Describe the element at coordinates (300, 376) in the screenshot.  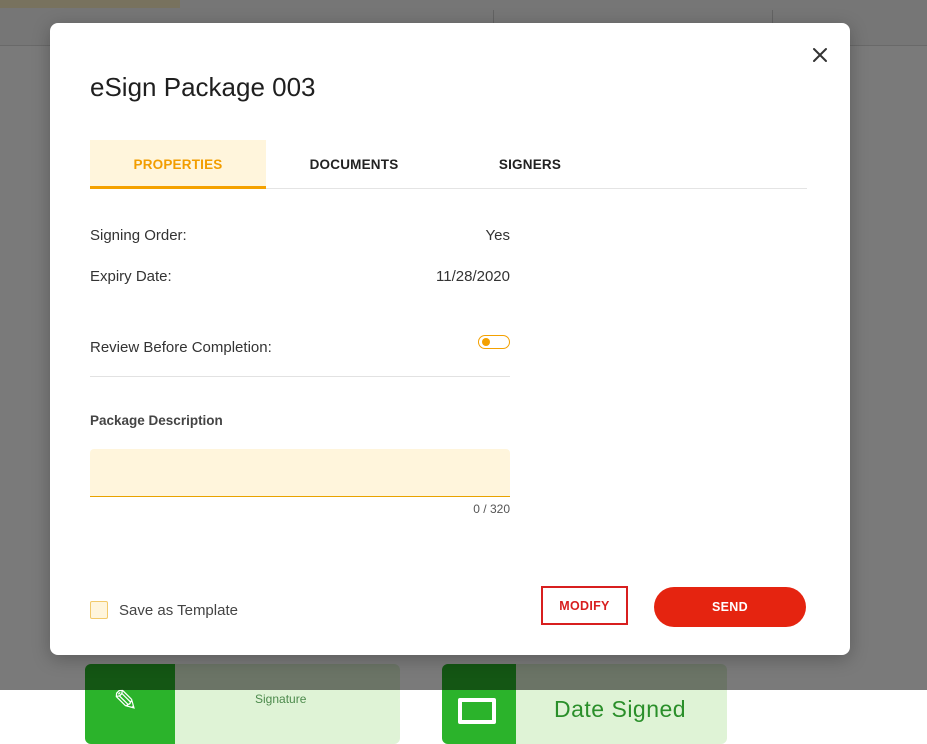
I see `section-divider` at that location.